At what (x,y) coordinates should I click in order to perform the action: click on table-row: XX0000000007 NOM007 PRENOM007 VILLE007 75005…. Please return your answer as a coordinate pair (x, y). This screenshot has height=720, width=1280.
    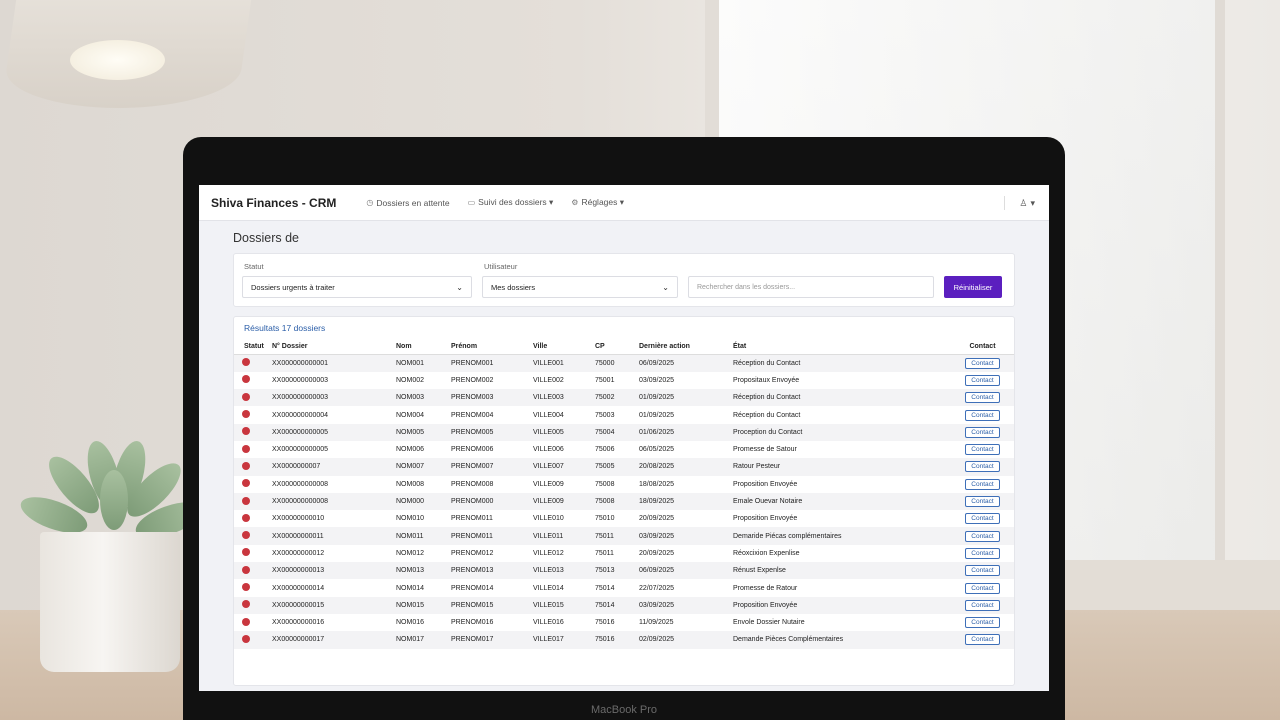
    Looking at the image, I should click on (624, 467).